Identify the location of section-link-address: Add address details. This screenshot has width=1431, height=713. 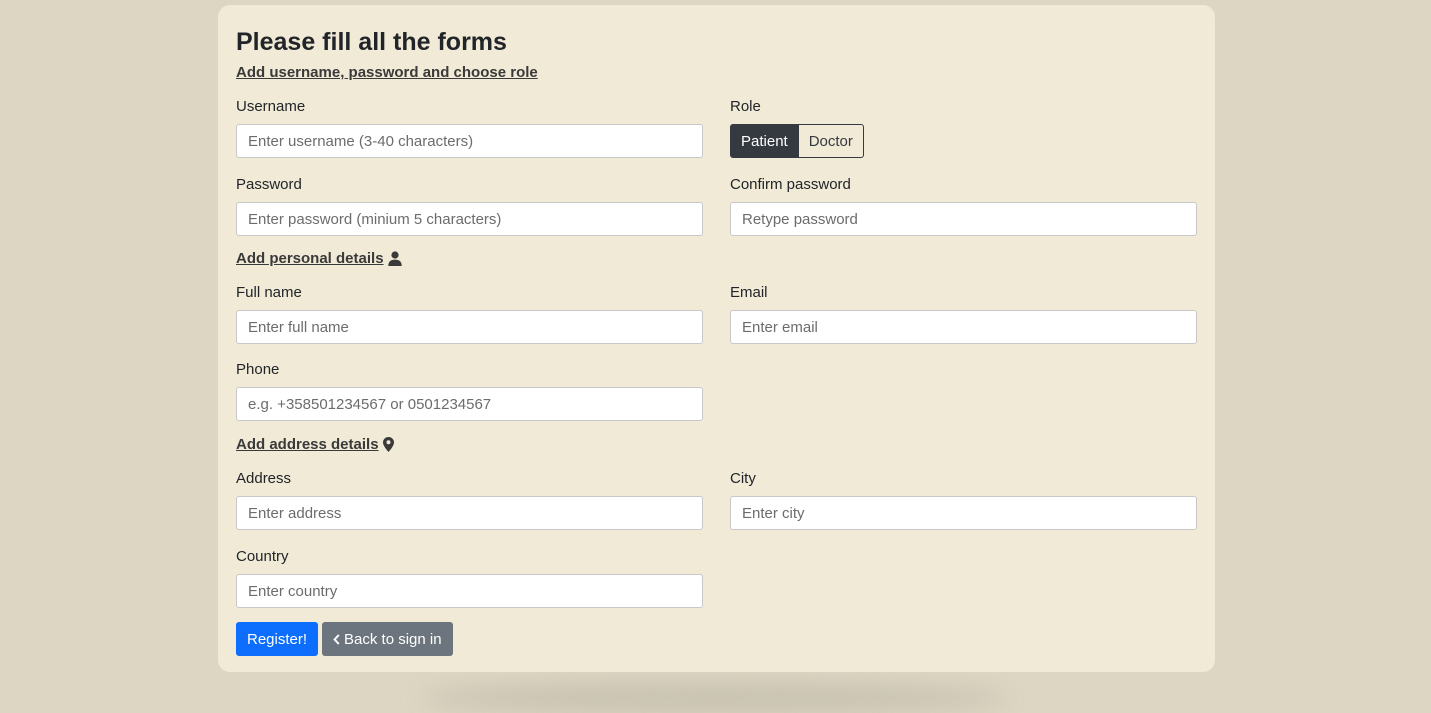
(315, 444).